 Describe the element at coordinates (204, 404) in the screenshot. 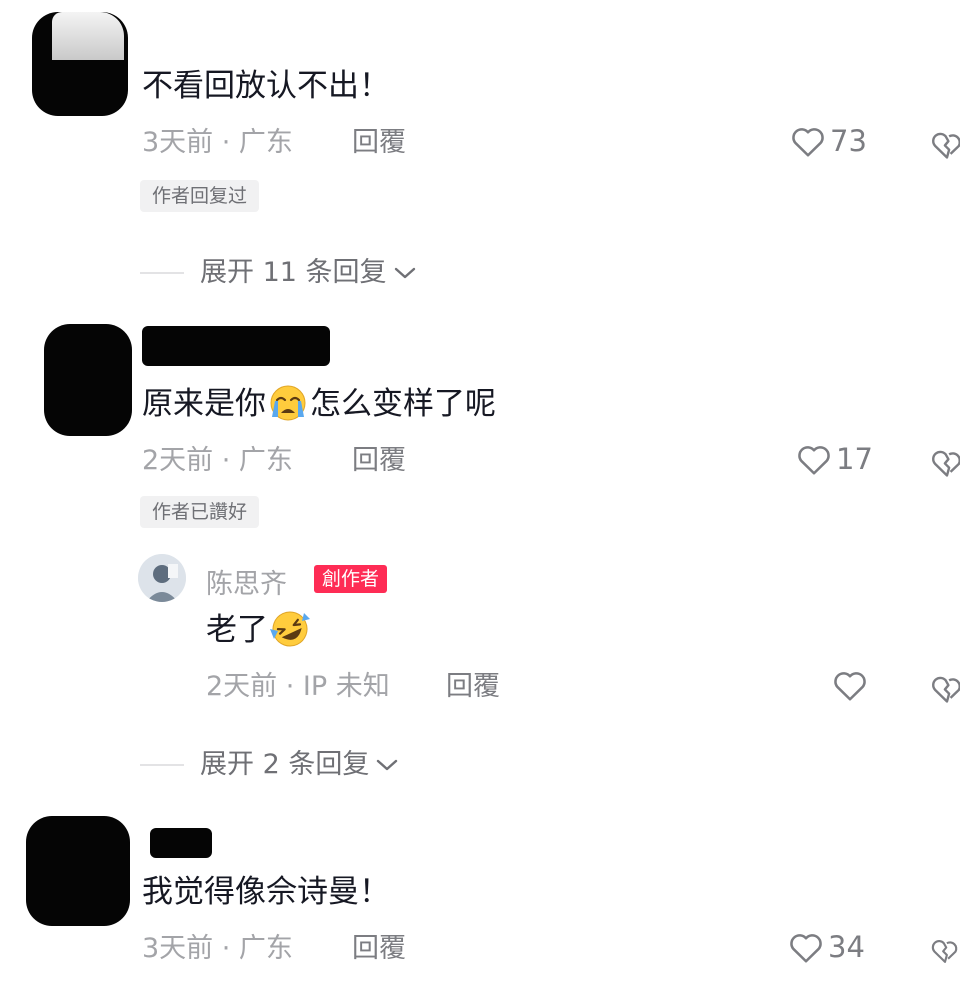

I see `comment-text-part: 原来是你` at that location.